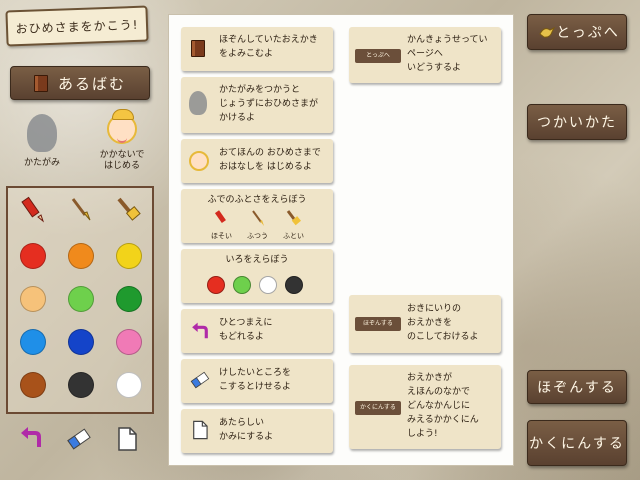 This screenshot has height=480, width=640. I want to click on help-eraser-line1: けしたいところを, so click(255, 373).